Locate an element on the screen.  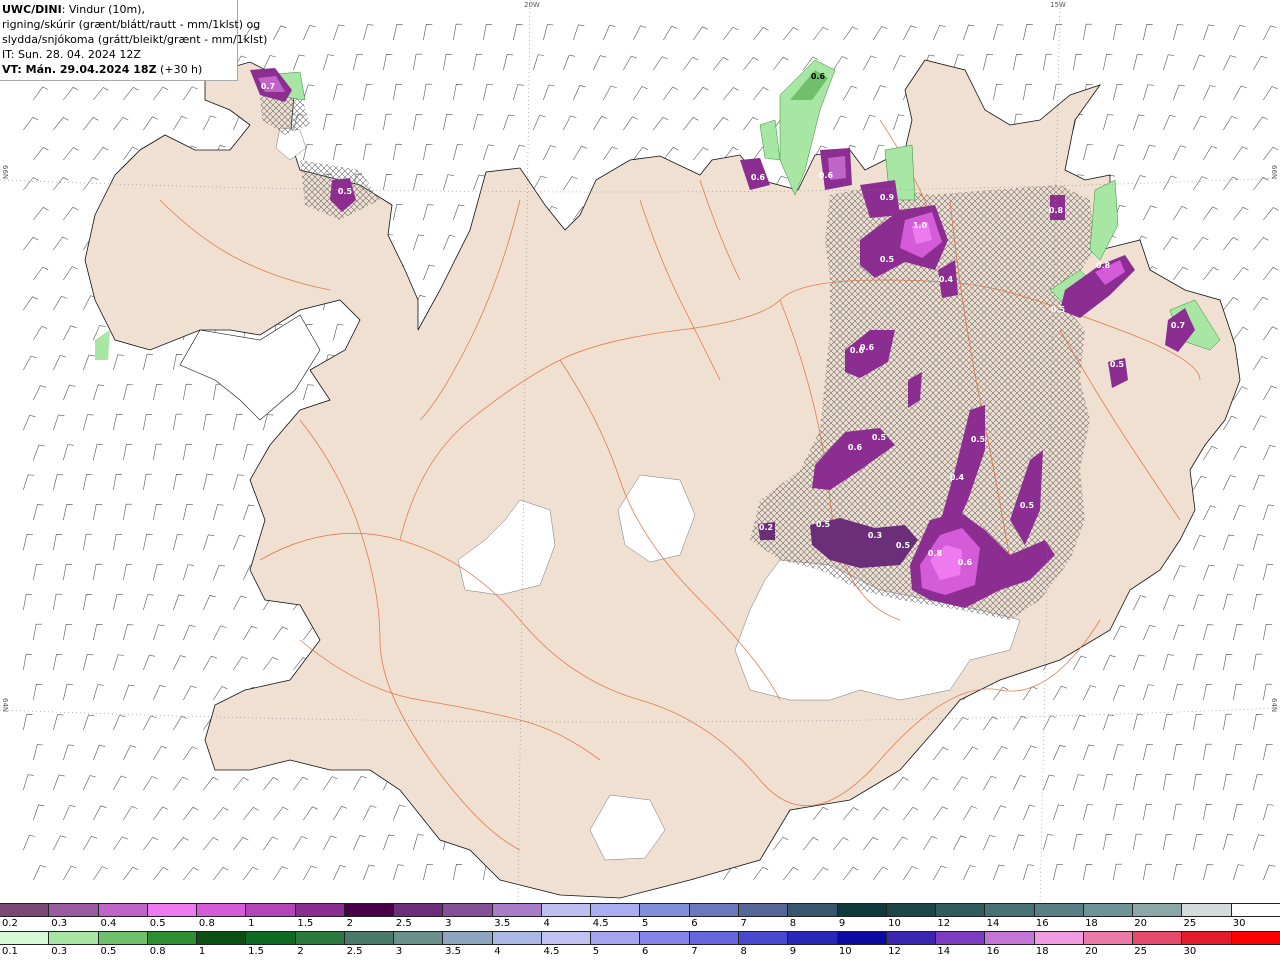
scale-label: 30 is located at coordinates (1190, 951).